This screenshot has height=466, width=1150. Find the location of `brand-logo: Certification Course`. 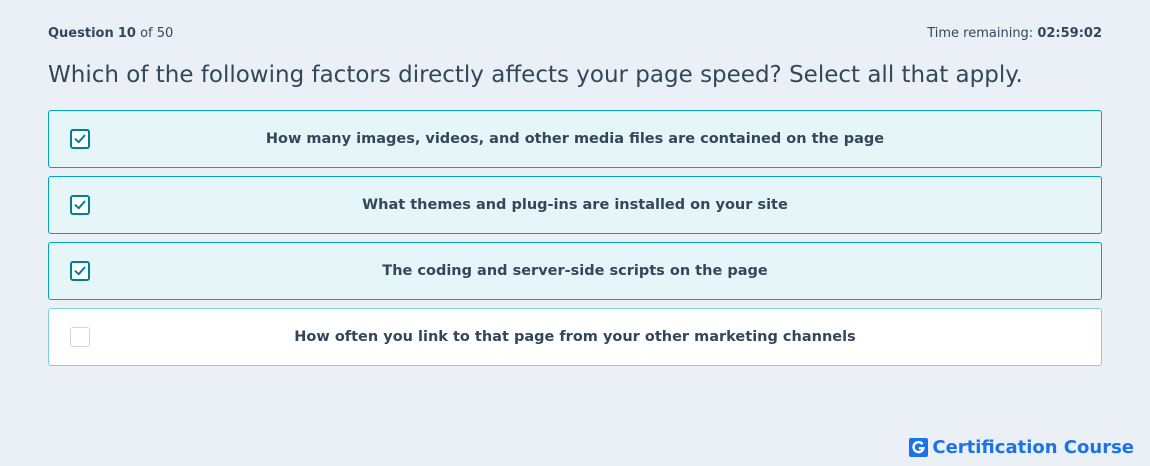

brand-logo: Certification Course is located at coordinates (1021, 447).